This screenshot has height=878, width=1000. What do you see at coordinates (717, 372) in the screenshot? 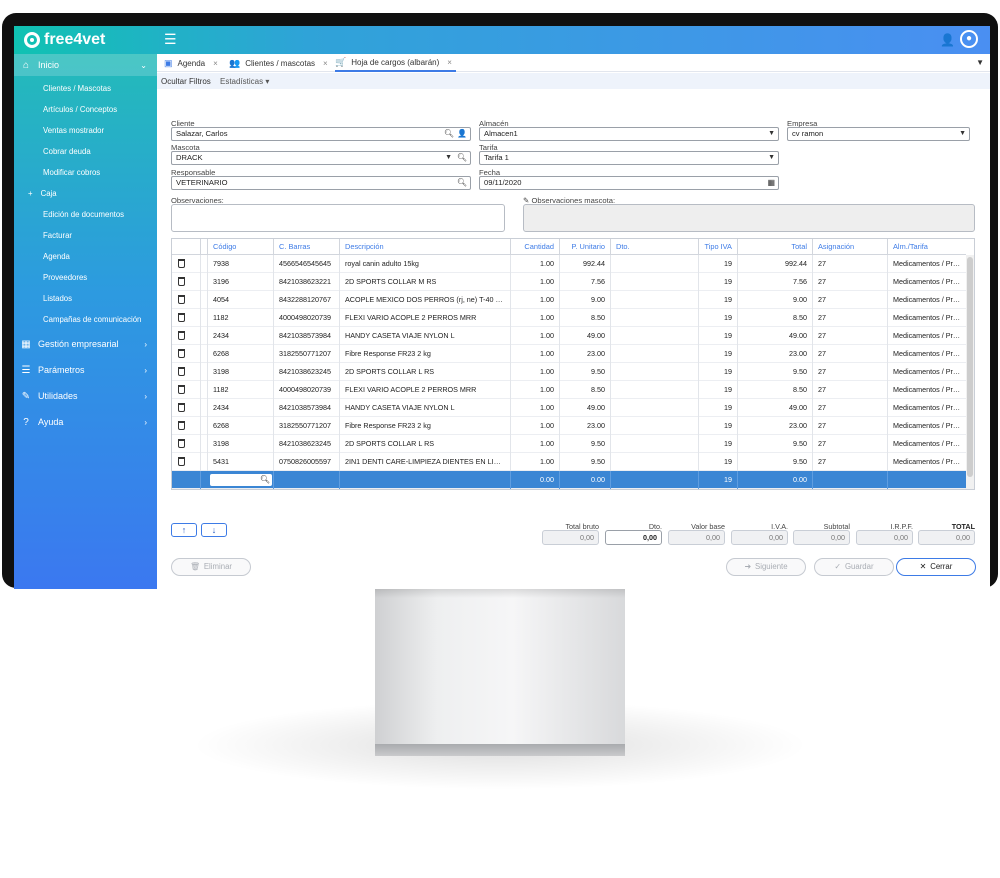
I see `cell-tipoiva: 19` at bounding box center [717, 372].